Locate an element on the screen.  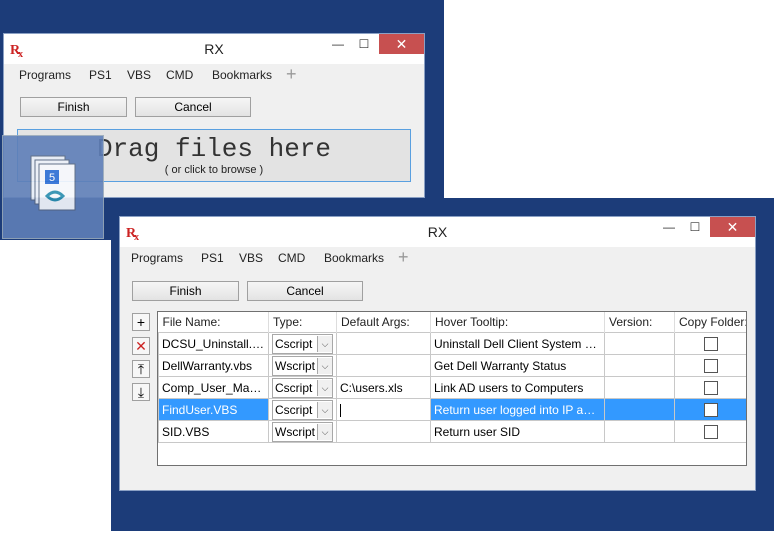
file-count-badge: 5 is located at coordinates (52, 178).